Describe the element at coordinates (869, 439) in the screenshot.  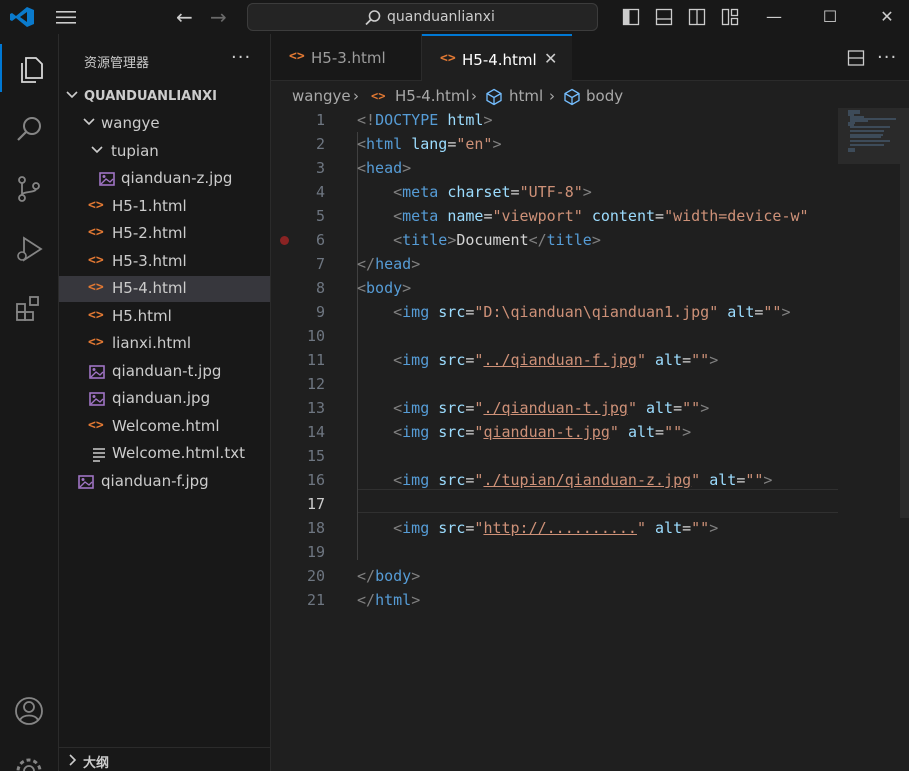
I see `minimap` at that location.